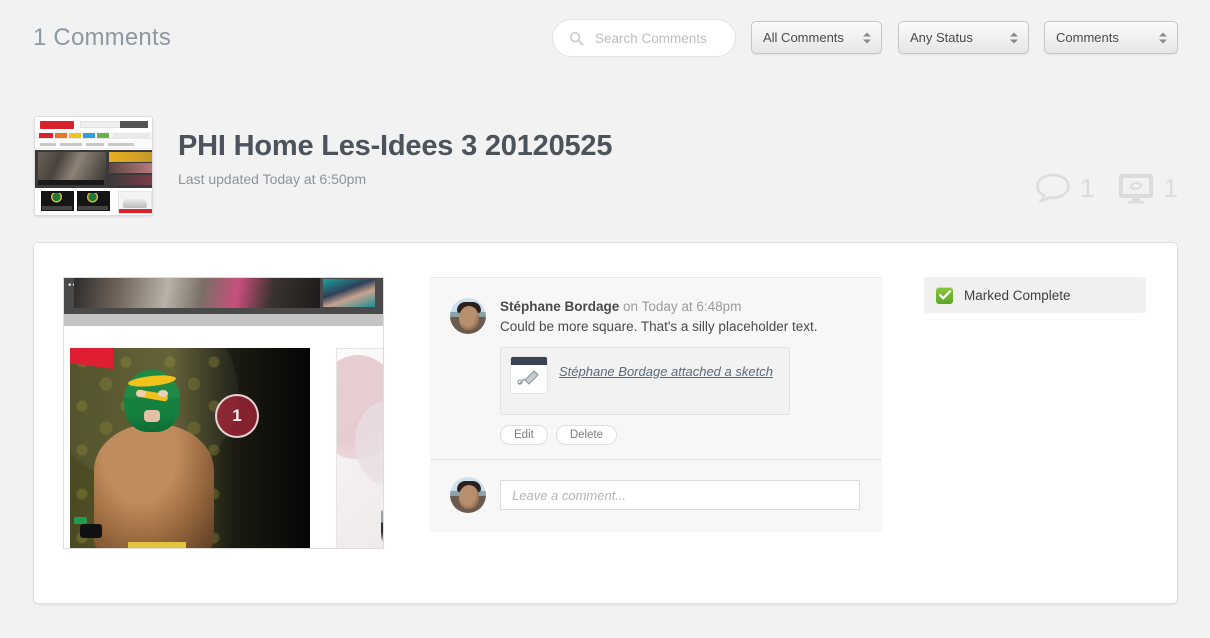  Describe the element at coordinates (93, 135) in the screenshot. I see `thumbnail-nav` at that location.